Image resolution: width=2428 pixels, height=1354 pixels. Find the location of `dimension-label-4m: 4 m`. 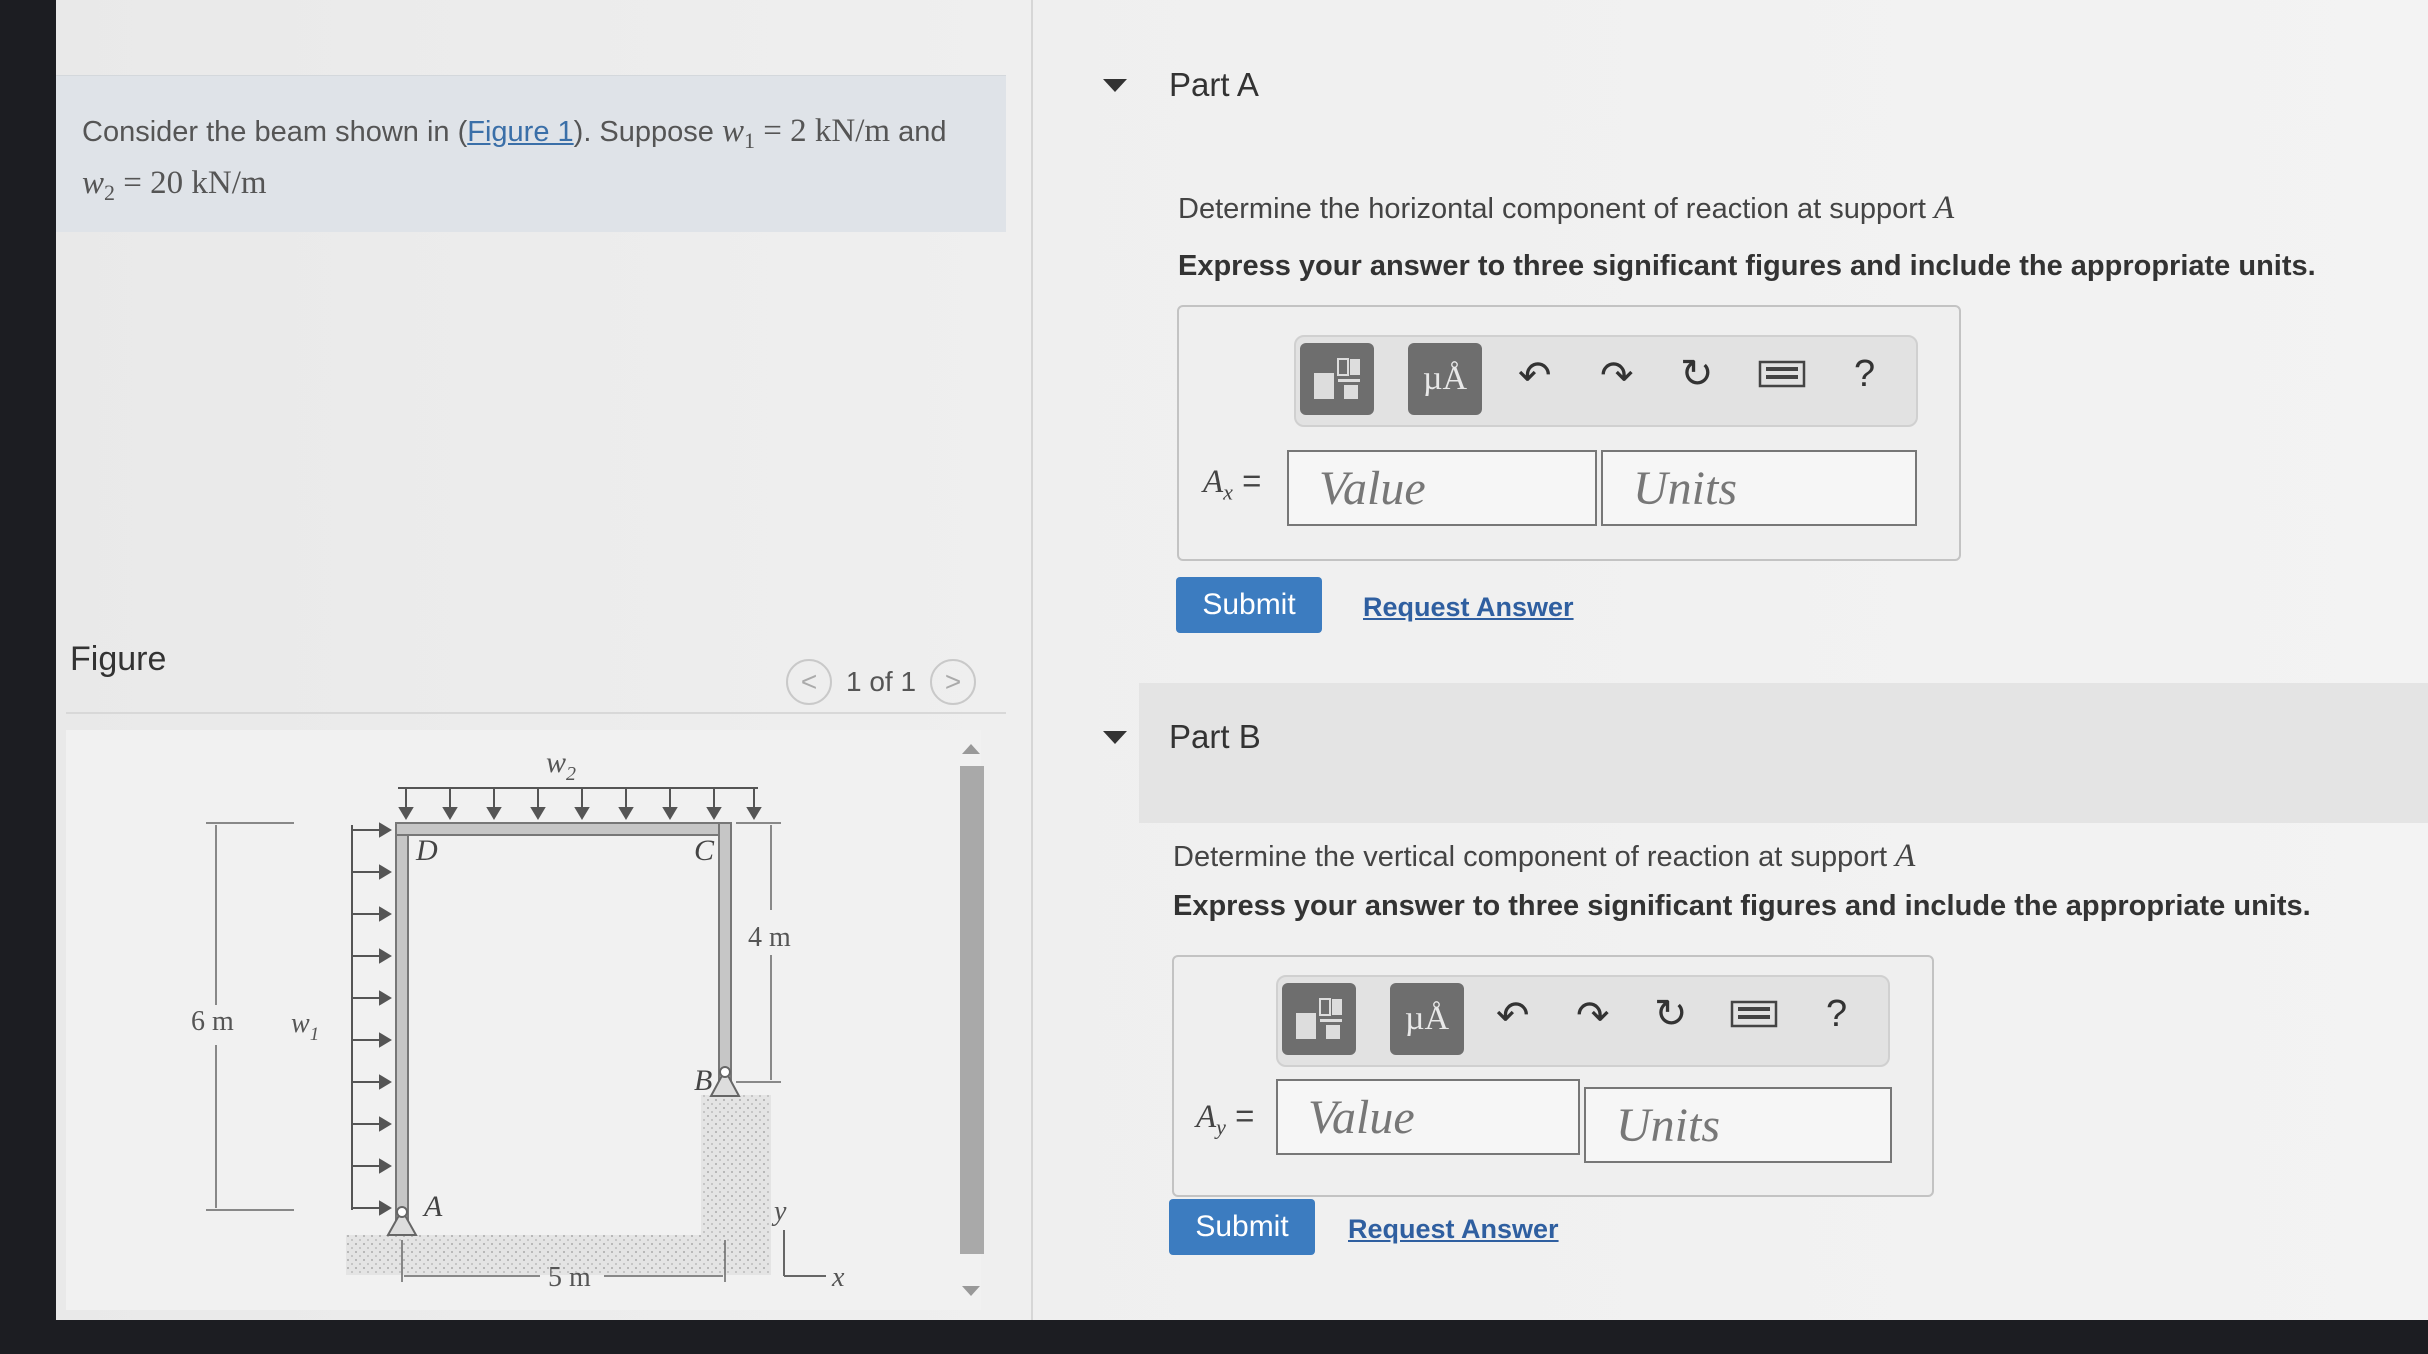

dimension-label-4m: 4 m is located at coordinates (769, 937).